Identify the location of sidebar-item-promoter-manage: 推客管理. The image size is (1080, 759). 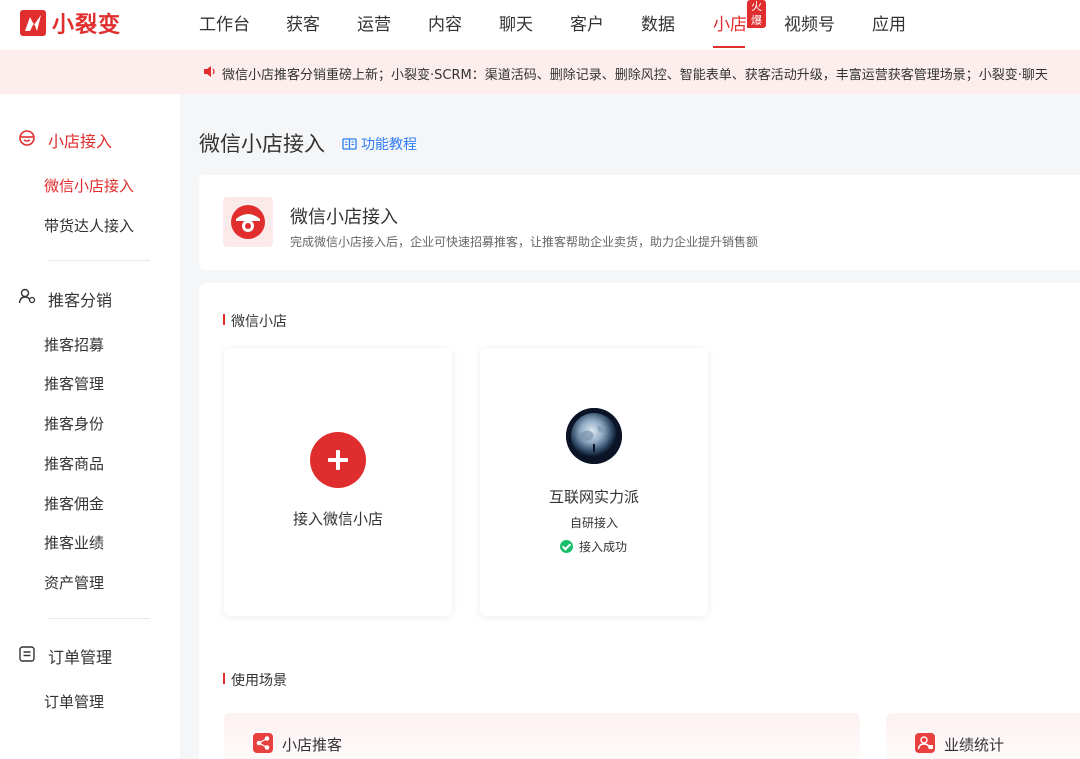
(74, 383).